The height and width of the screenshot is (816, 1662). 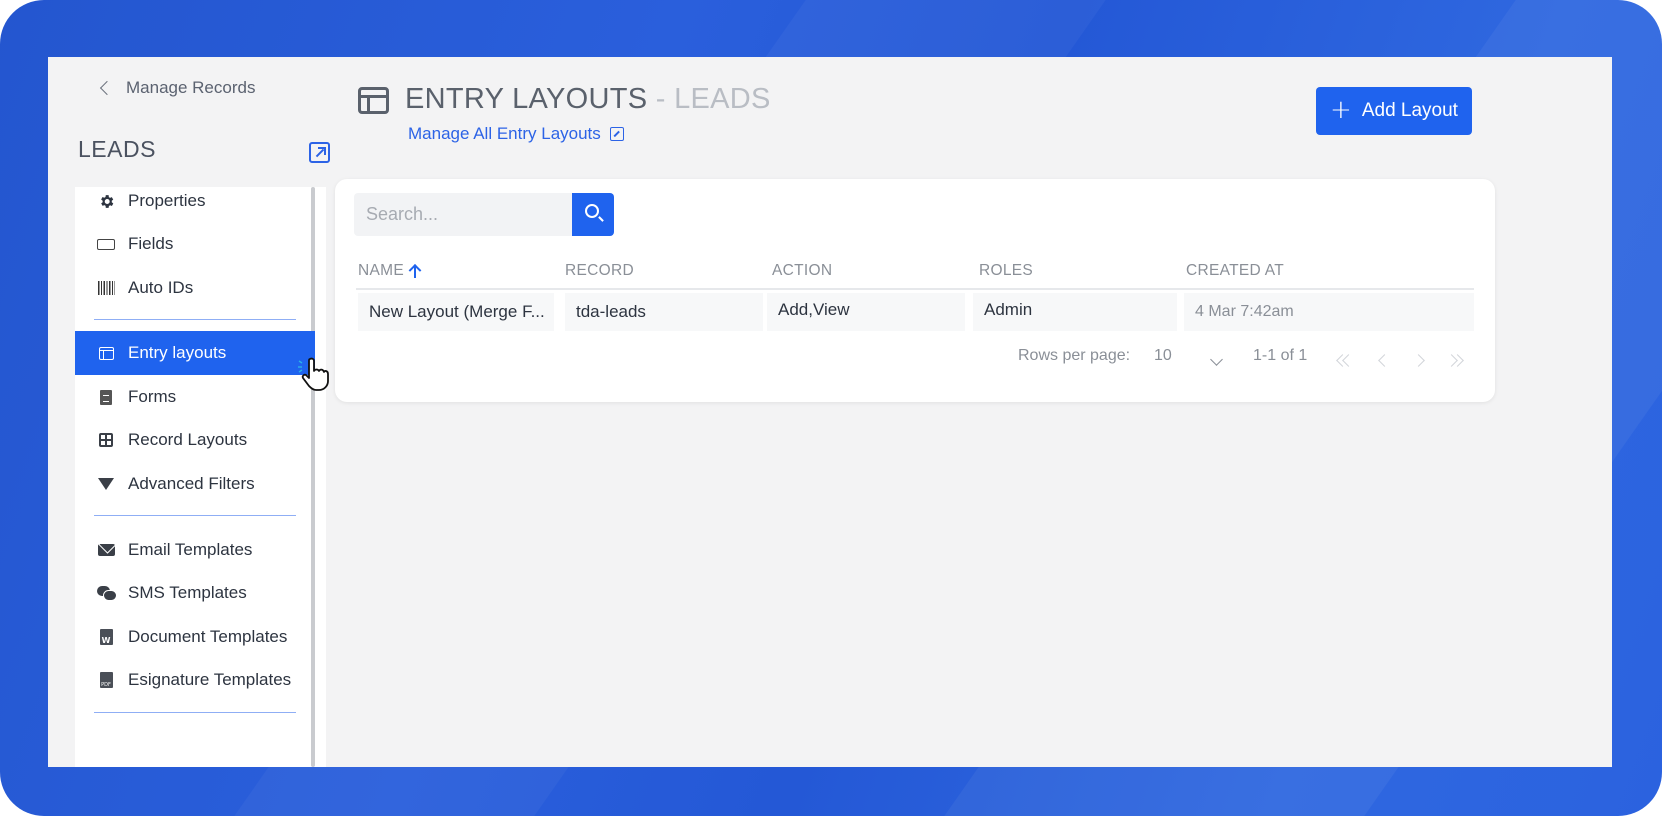 I want to click on chevron-down-icon, so click(x=1216, y=359).